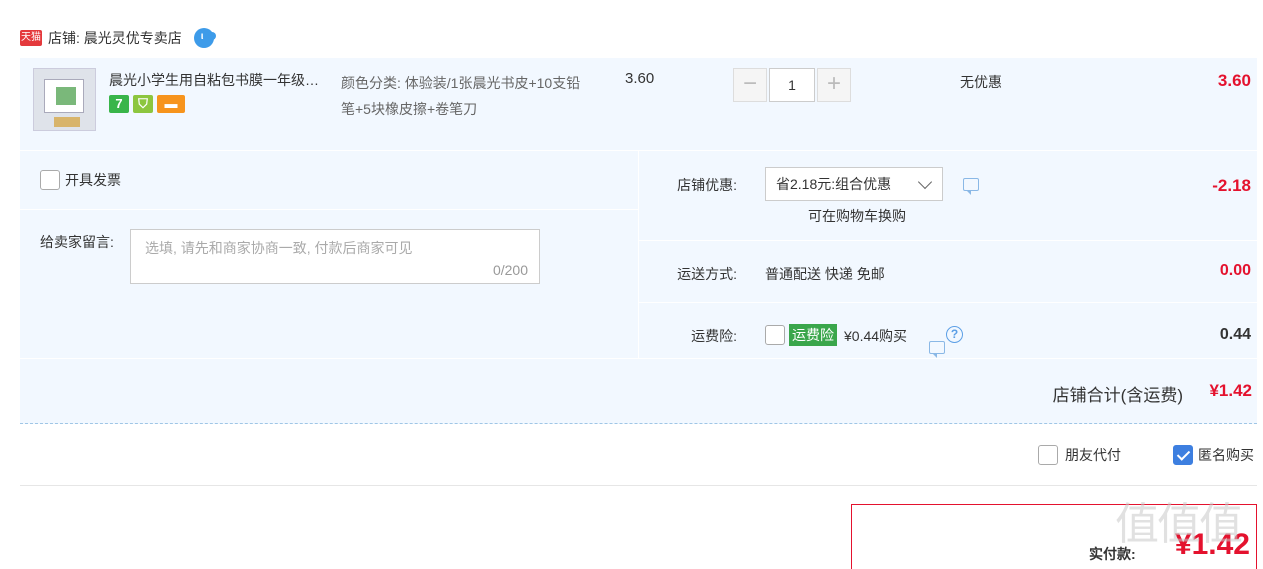 This screenshot has width=1263, height=569. Describe the element at coordinates (813, 335) in the screenshot. I see `insurance-badge: 运费险` at that location.